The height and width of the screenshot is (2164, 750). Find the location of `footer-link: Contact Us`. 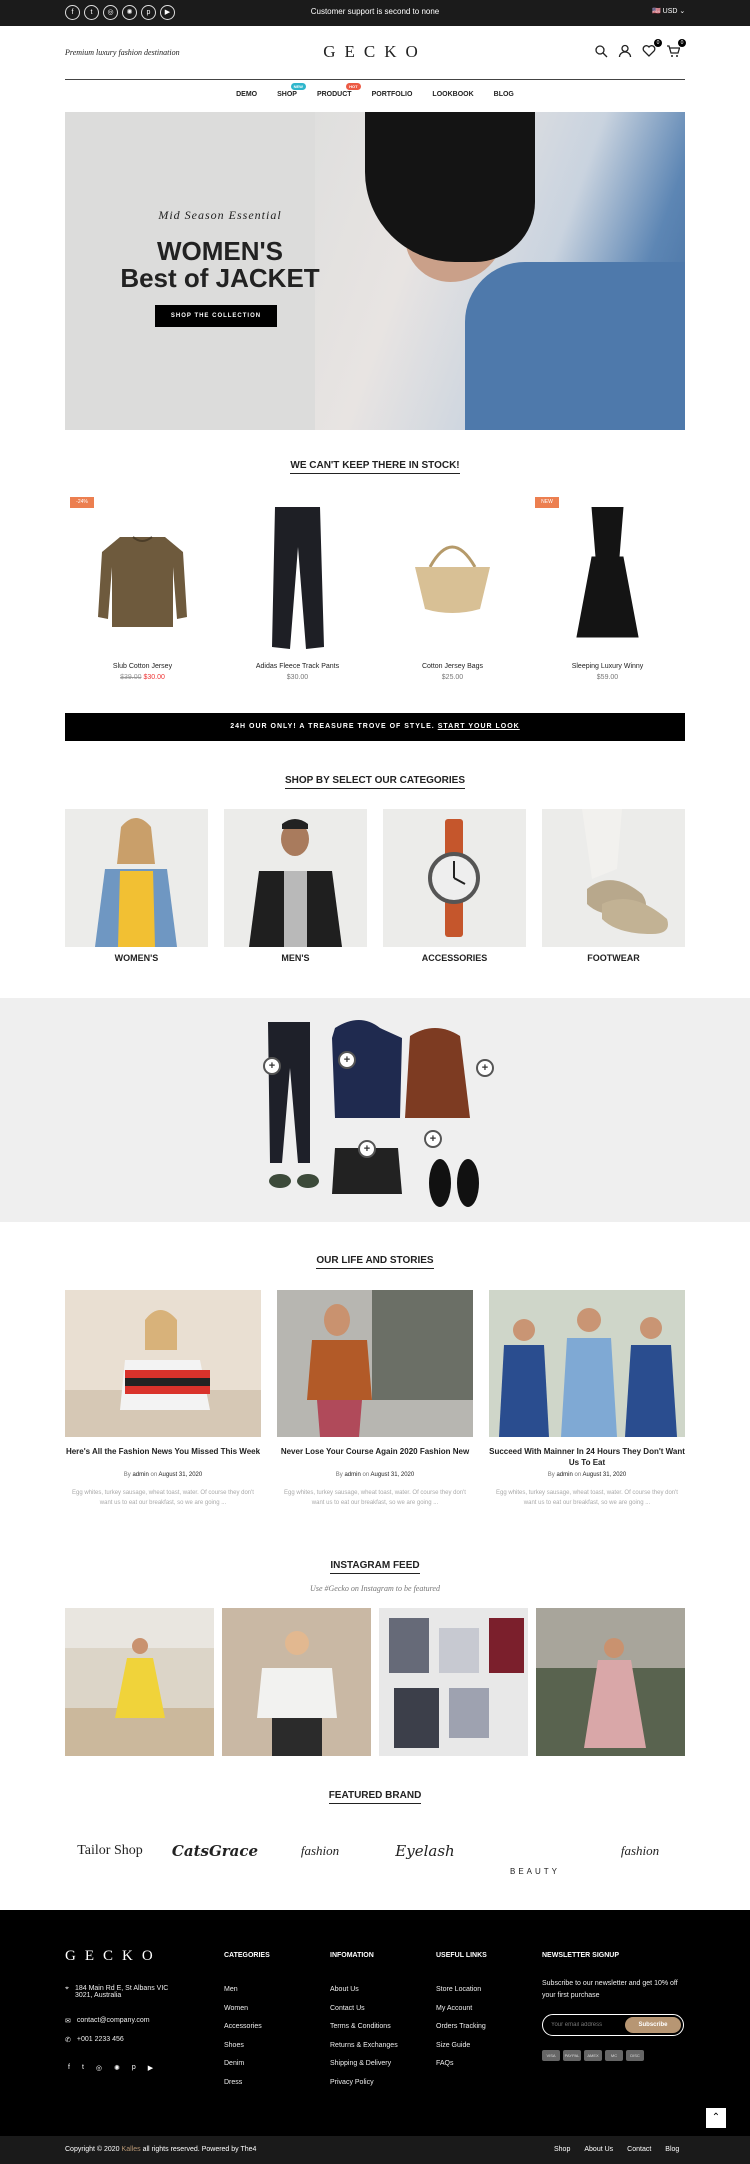

footer-link: Contact Us is located at coordinates (364, 2009).